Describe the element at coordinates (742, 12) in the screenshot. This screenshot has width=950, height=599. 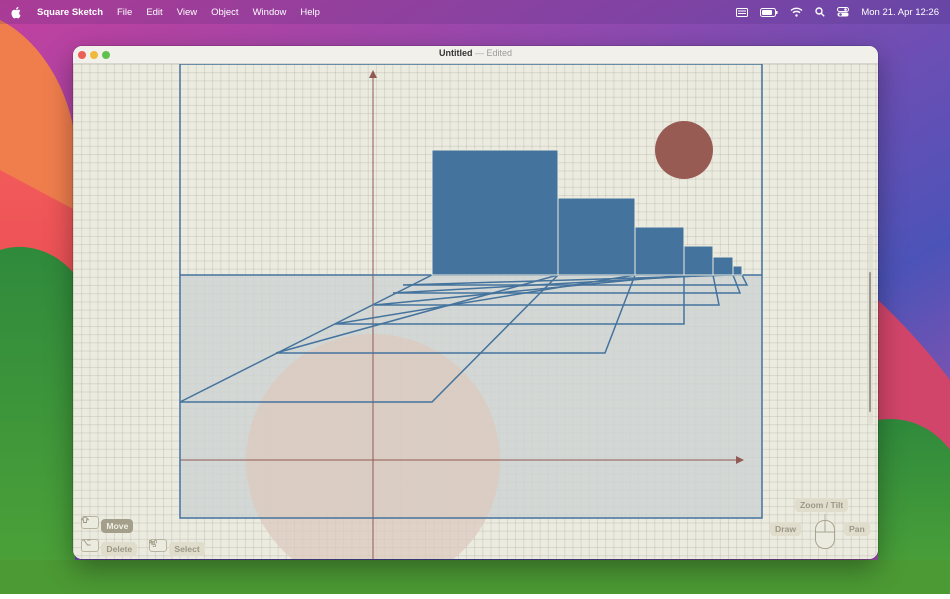
I see `keyboard-icon` at that location.